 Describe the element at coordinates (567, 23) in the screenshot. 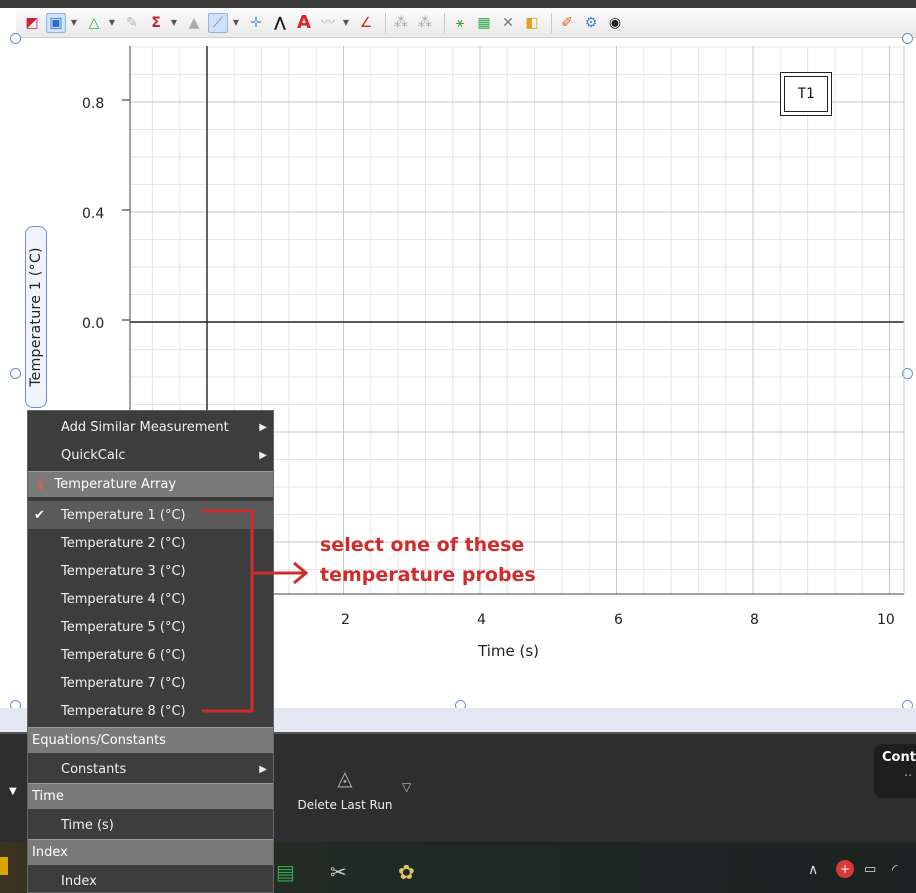

I see `pin-icon: ✐` at that location.